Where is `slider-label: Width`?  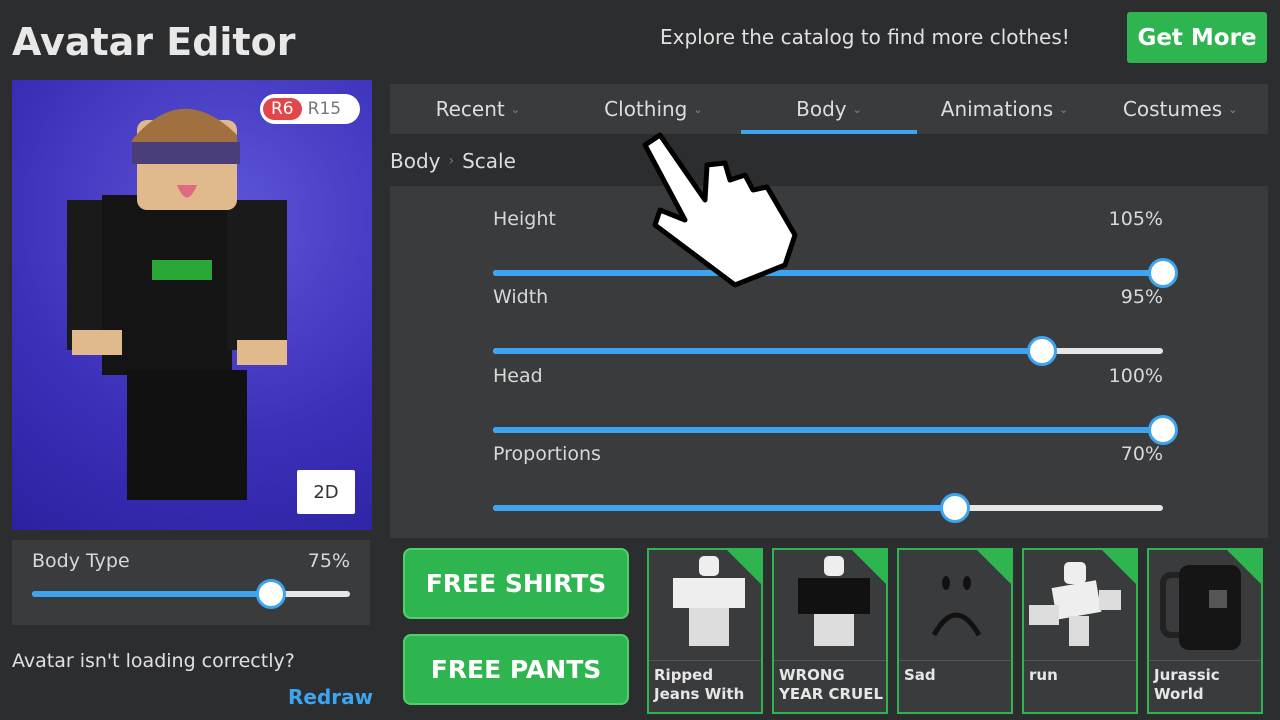
slider-label: Width is located at coordinates (521, 297).